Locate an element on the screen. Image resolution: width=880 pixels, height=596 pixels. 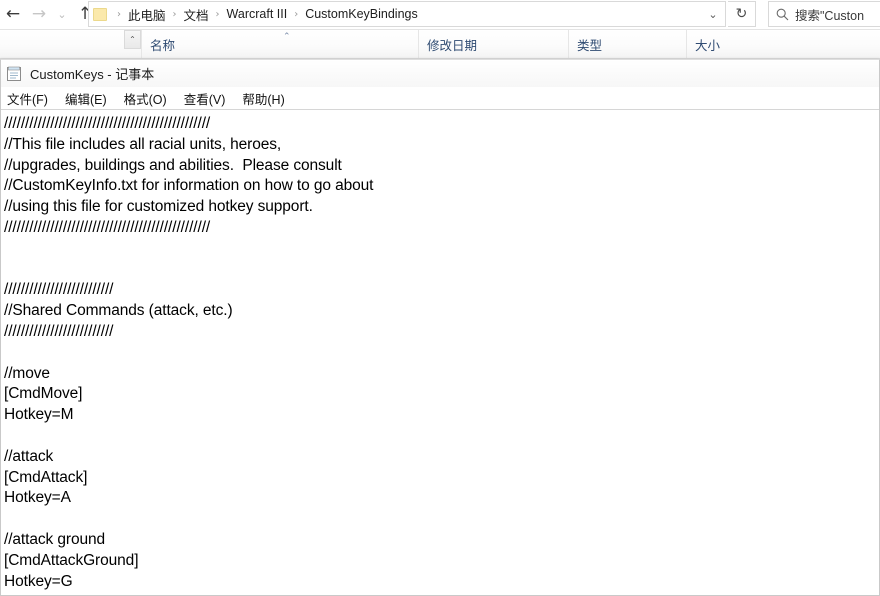
breadcrumb-item-warcraft-iii: Warcraft III is located at coordinates (257, 14).